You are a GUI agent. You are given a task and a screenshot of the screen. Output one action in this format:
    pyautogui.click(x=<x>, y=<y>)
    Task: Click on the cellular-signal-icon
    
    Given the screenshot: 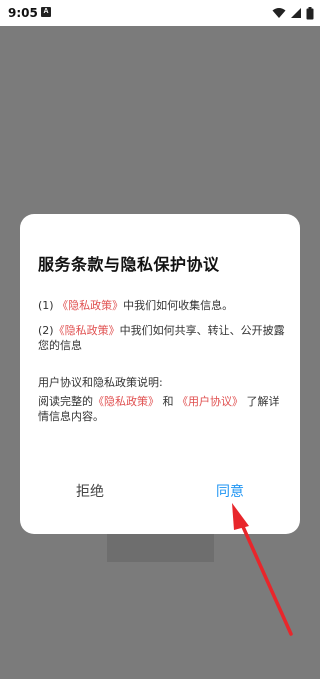 What is the action you would take?
    pyautogui.click(x=296, y=13)
    